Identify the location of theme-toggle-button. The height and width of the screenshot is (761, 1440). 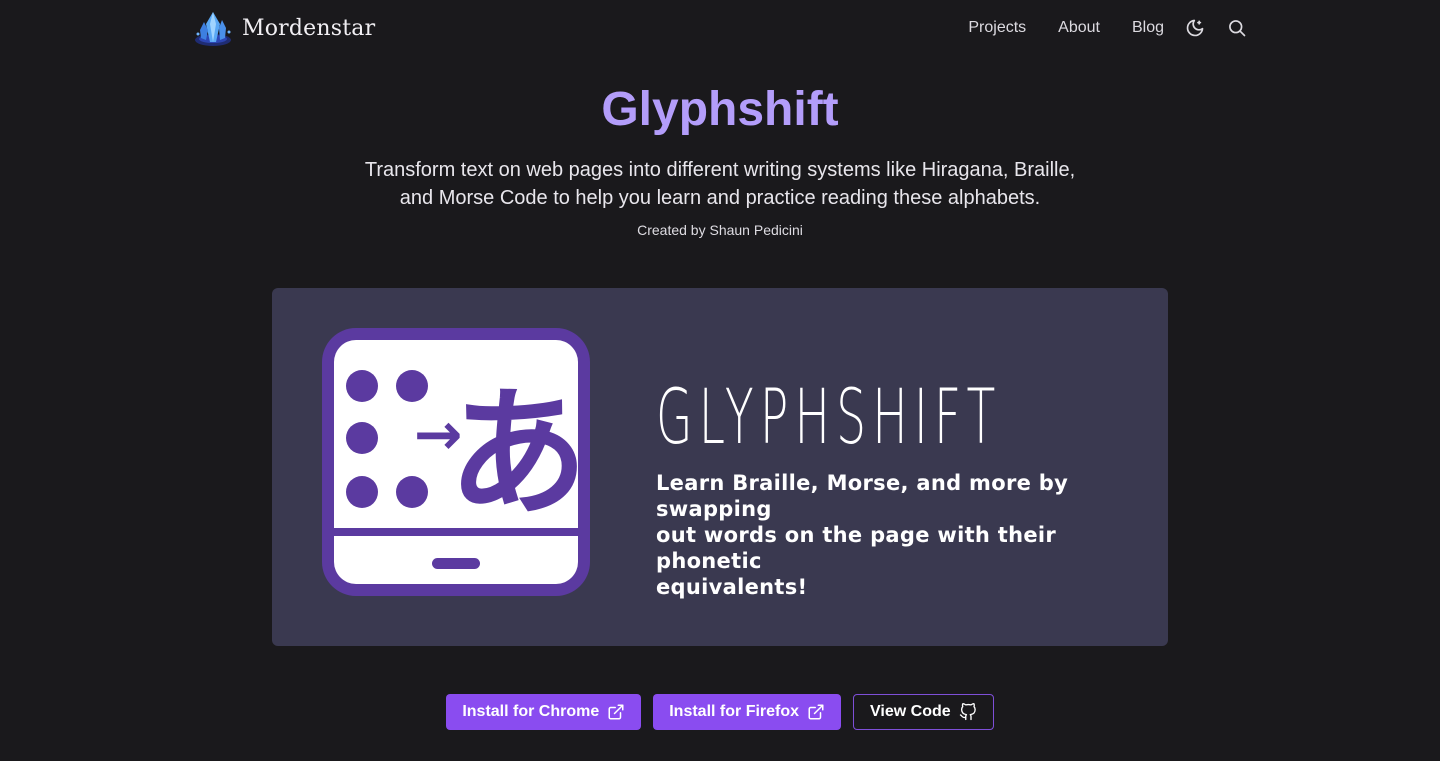
(1195, 28).